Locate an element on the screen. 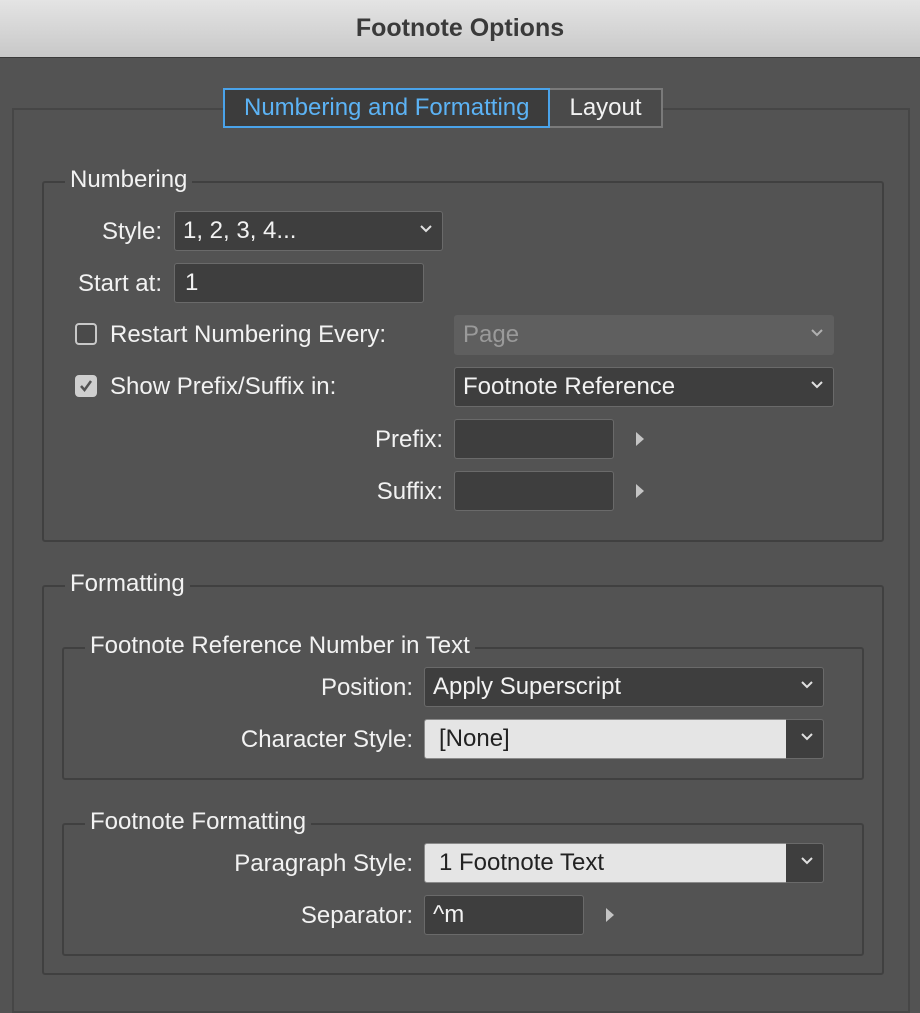  paragraph-style-dropdown-button is located at coordinates (805, 863).